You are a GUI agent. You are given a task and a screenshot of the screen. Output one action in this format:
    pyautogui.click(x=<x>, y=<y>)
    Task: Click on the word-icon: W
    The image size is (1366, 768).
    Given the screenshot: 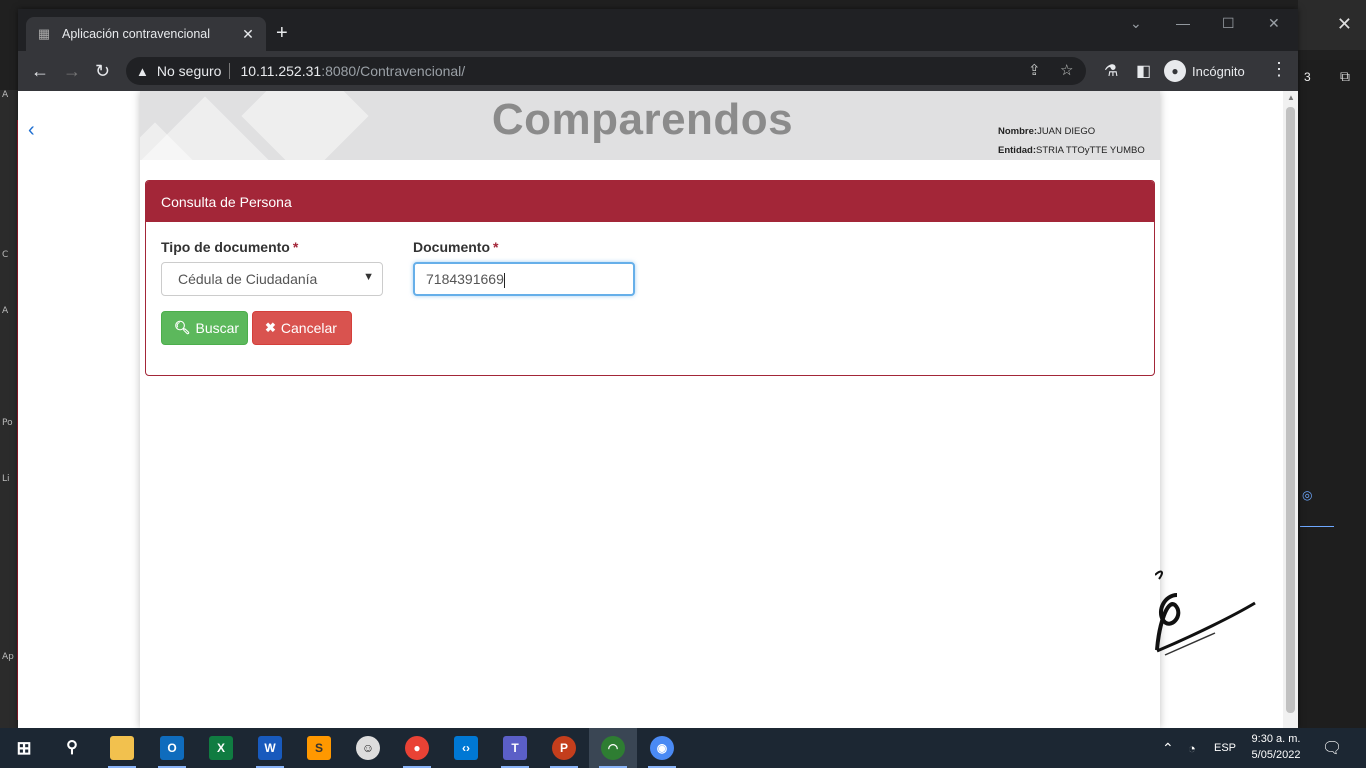 What is the action you would take?
    pyautogui.click(x=270, y=748)
    